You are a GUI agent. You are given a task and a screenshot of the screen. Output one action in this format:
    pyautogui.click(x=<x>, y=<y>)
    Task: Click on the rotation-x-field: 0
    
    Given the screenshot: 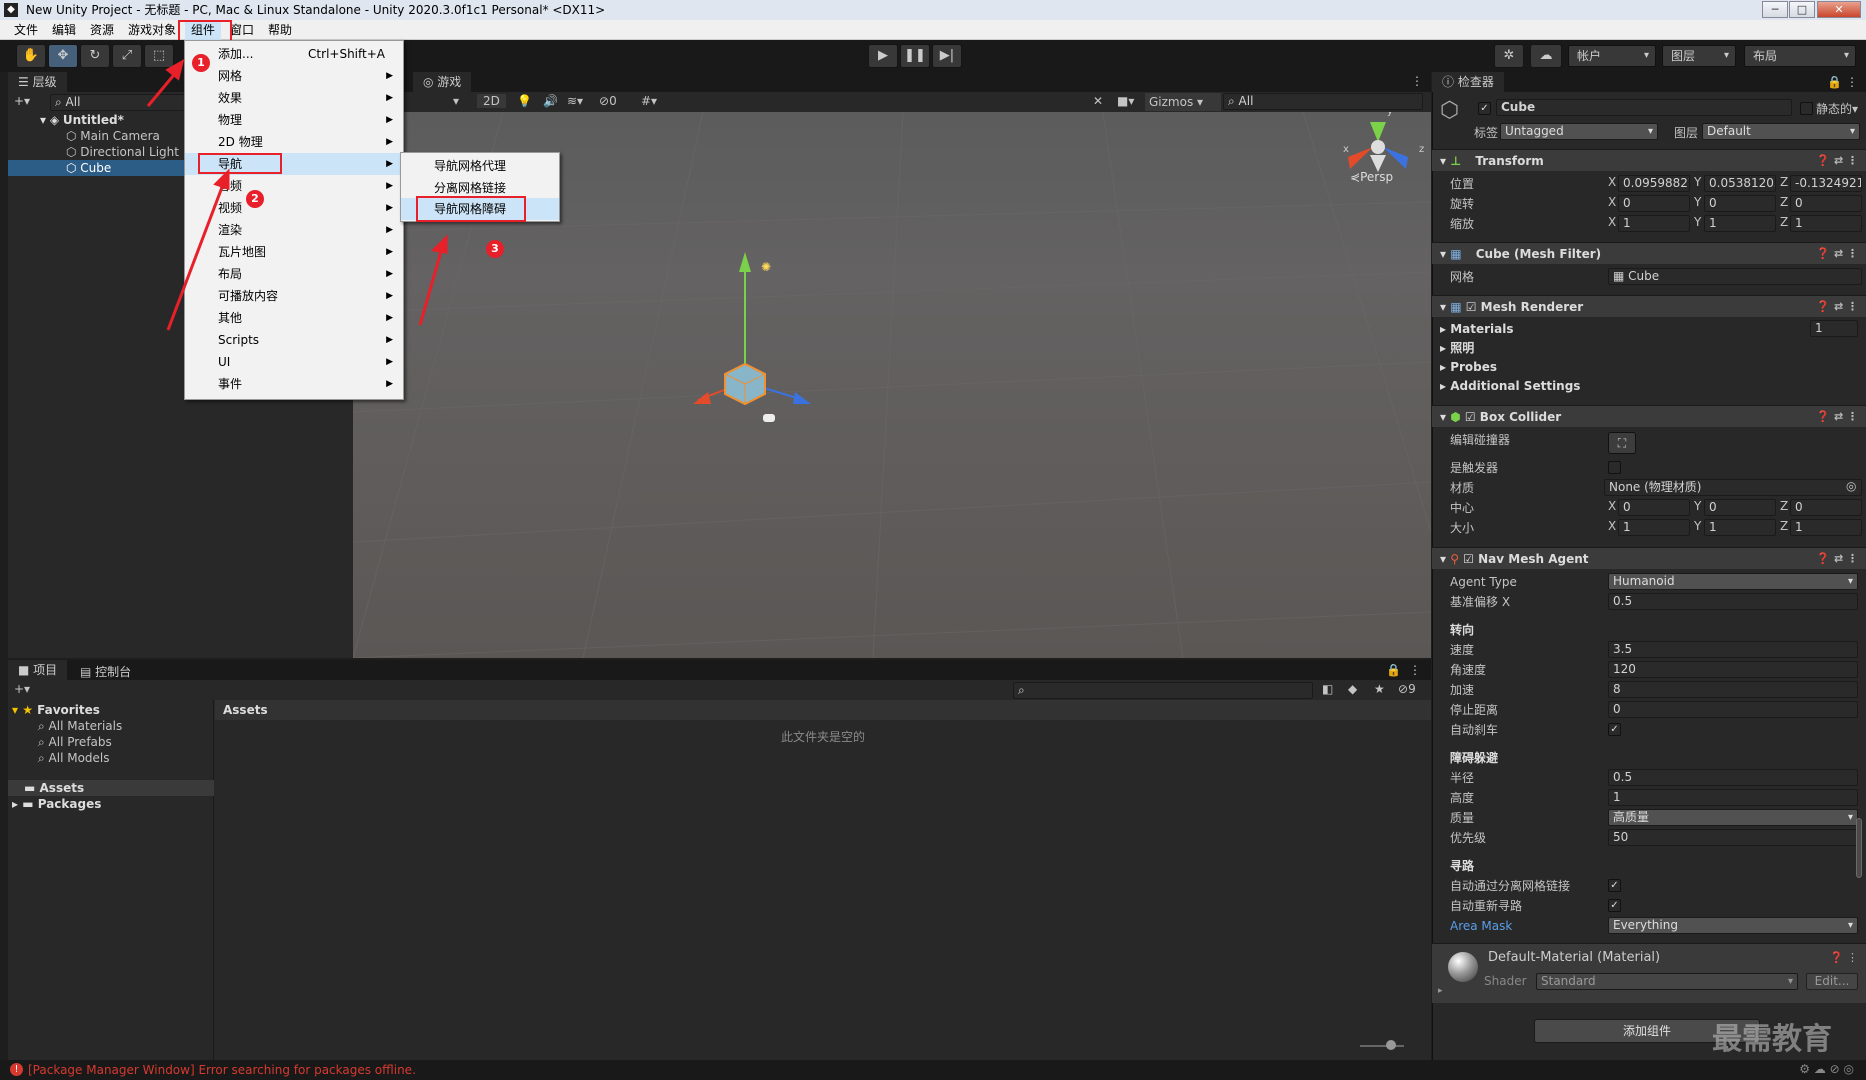 What is the action you would take?
    pyautogui.click(x=1654, y=203)
    